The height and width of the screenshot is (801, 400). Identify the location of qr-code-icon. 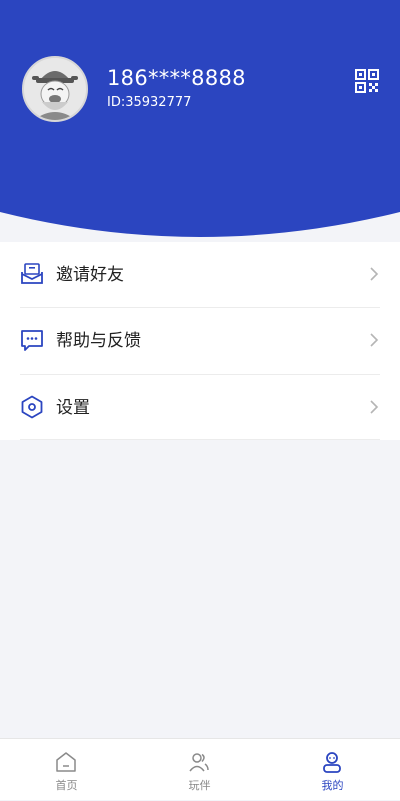
(367, 81).